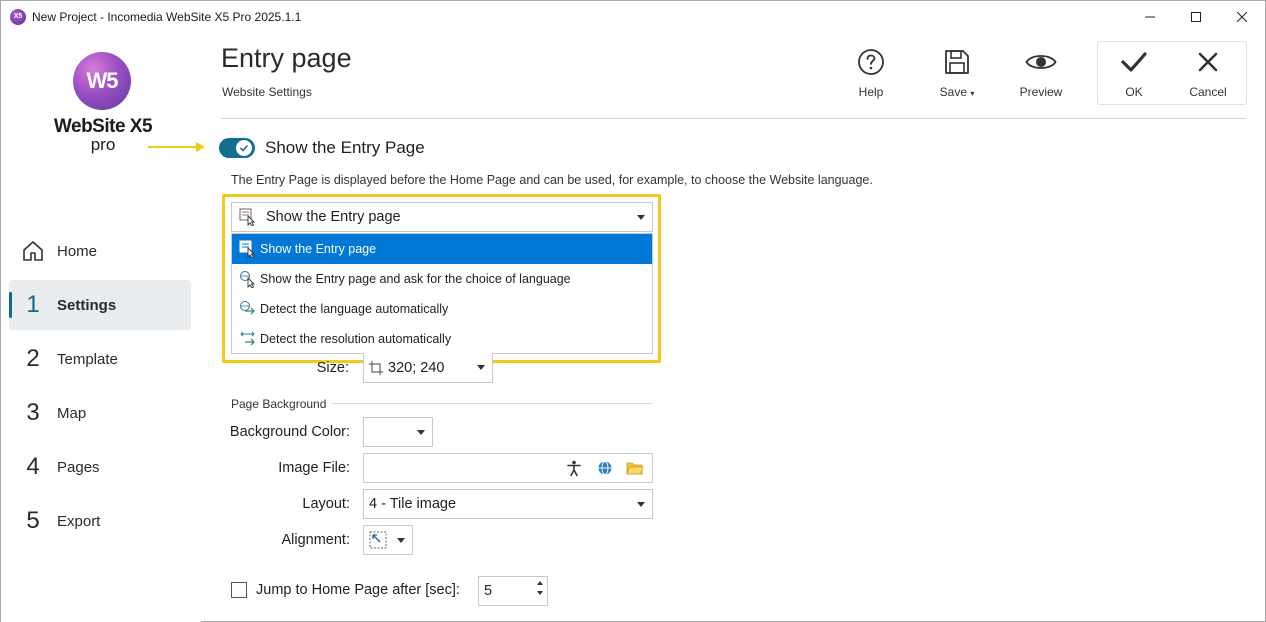  What do you see at coordinates (248, 309) in the screenshot?
I see `language-detect-icon` at bounding box center [248, 309].